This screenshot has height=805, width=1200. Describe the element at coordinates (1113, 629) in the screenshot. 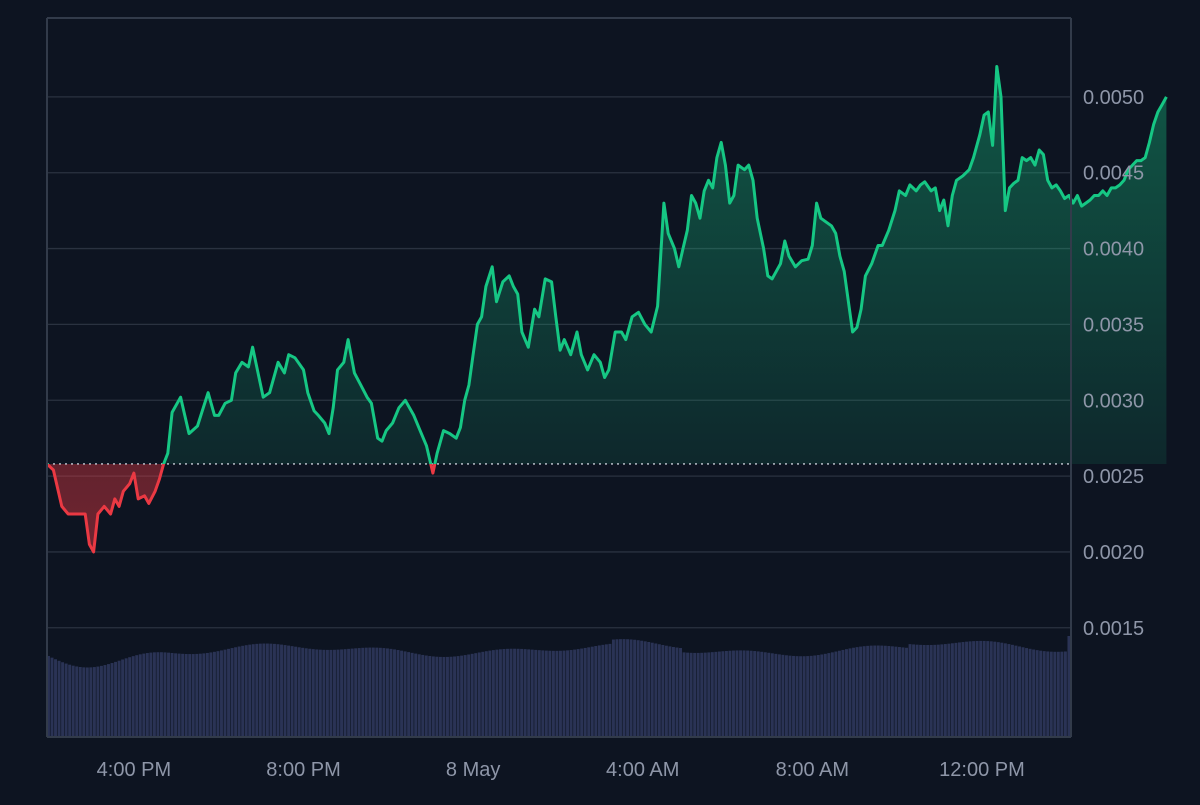

I see `y-tick-label: 0.0015` at that location.